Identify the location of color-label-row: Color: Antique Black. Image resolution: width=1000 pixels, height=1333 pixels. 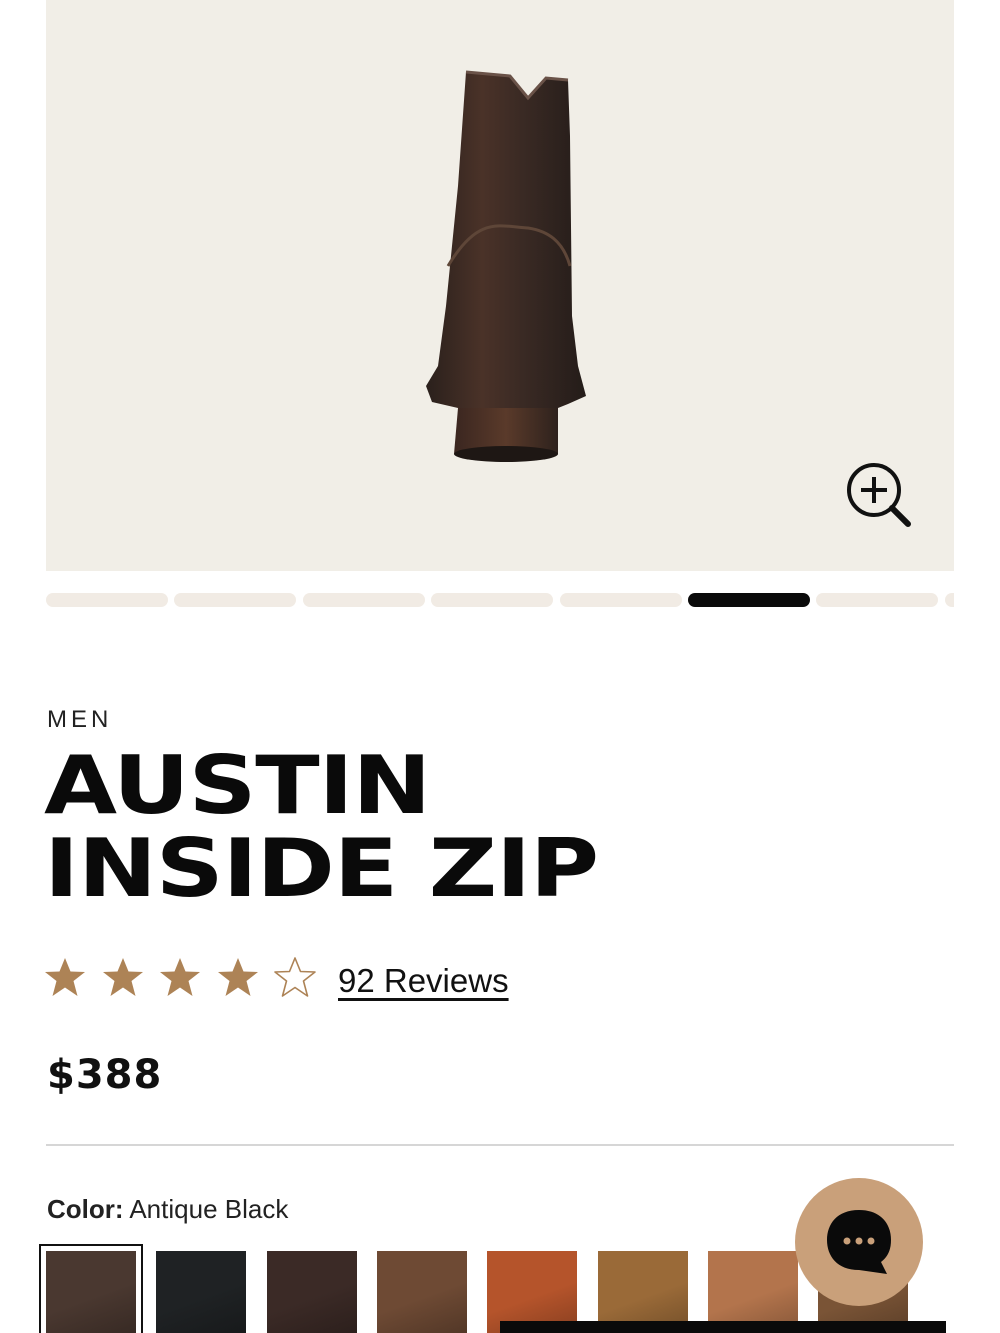
(167, 1209).